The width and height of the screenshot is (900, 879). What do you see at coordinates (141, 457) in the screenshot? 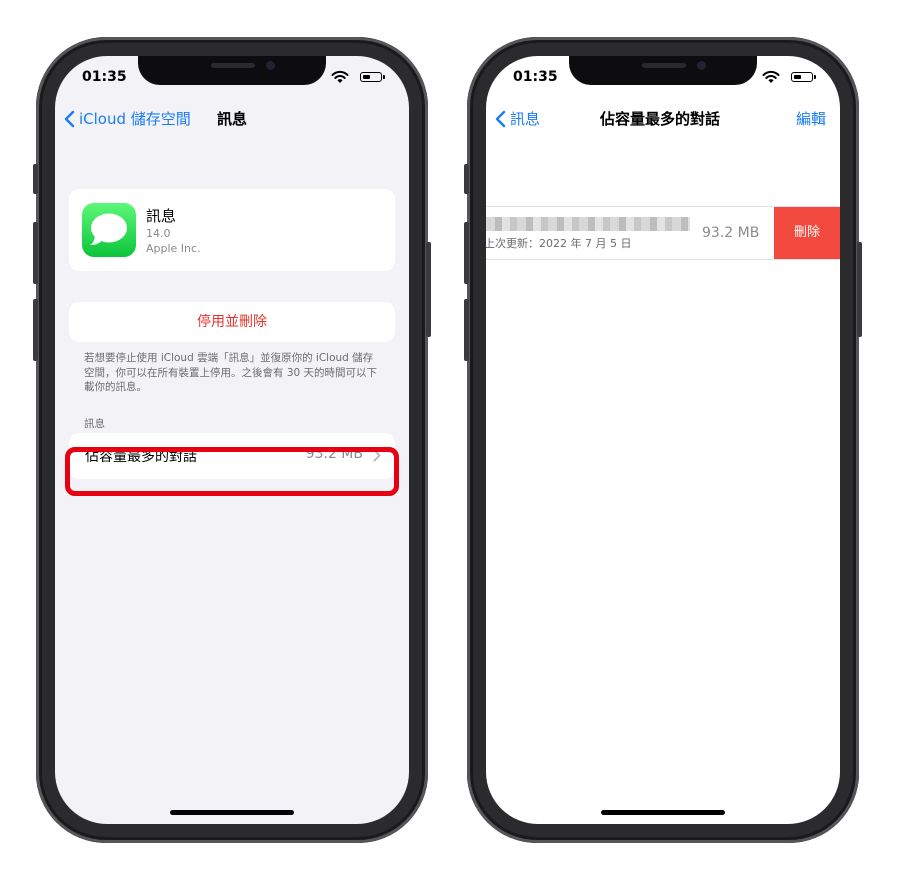
I see `top-conversations-label: 佔容量最多的對話` at bounding box center [141, 457].